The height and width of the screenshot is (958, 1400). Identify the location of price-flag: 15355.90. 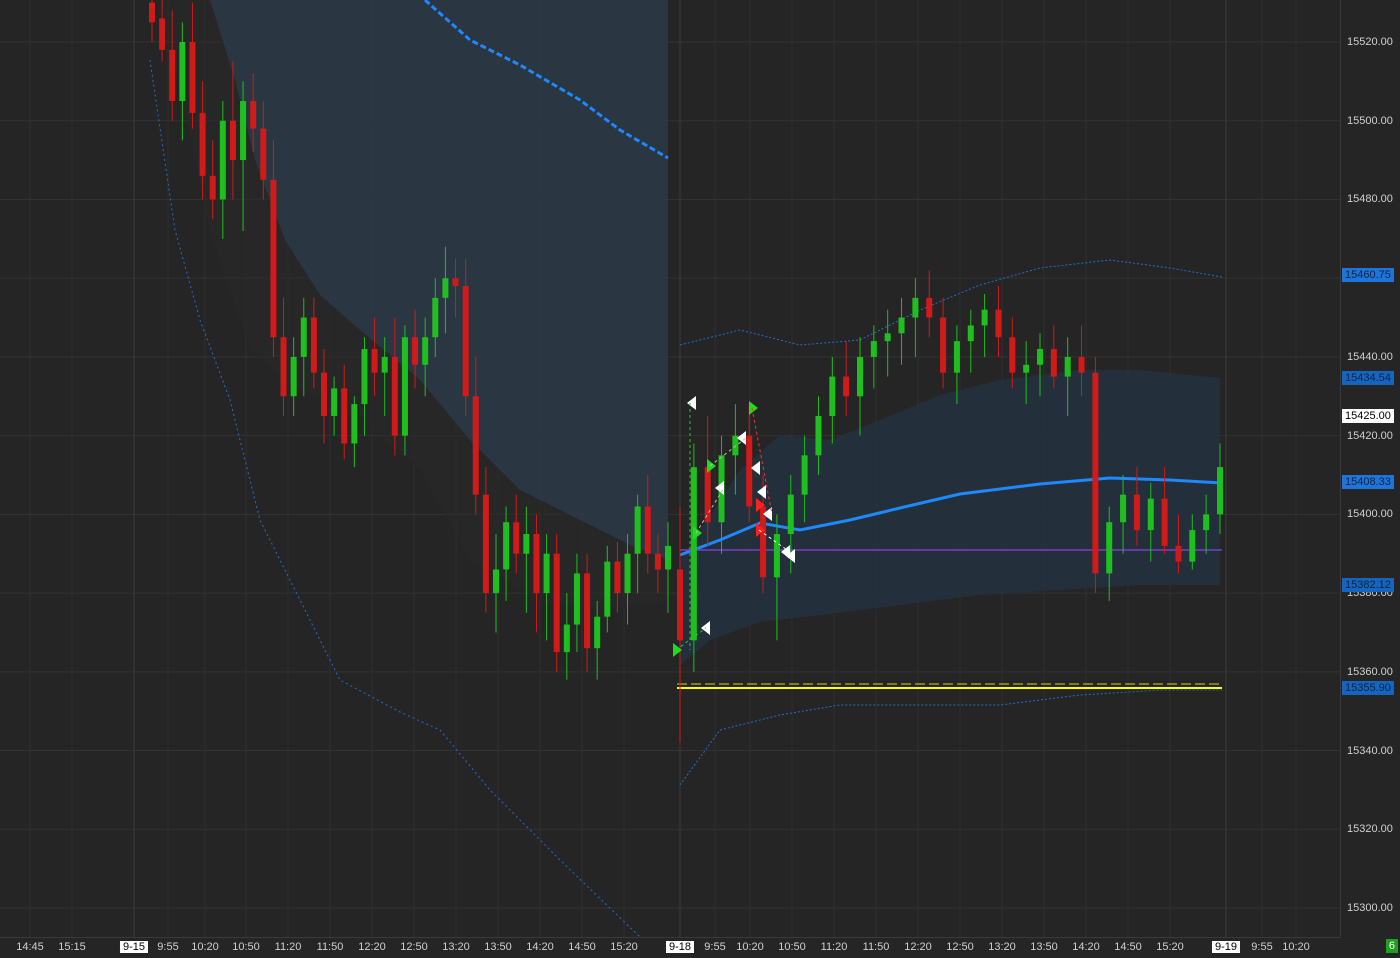
(1368, 687).